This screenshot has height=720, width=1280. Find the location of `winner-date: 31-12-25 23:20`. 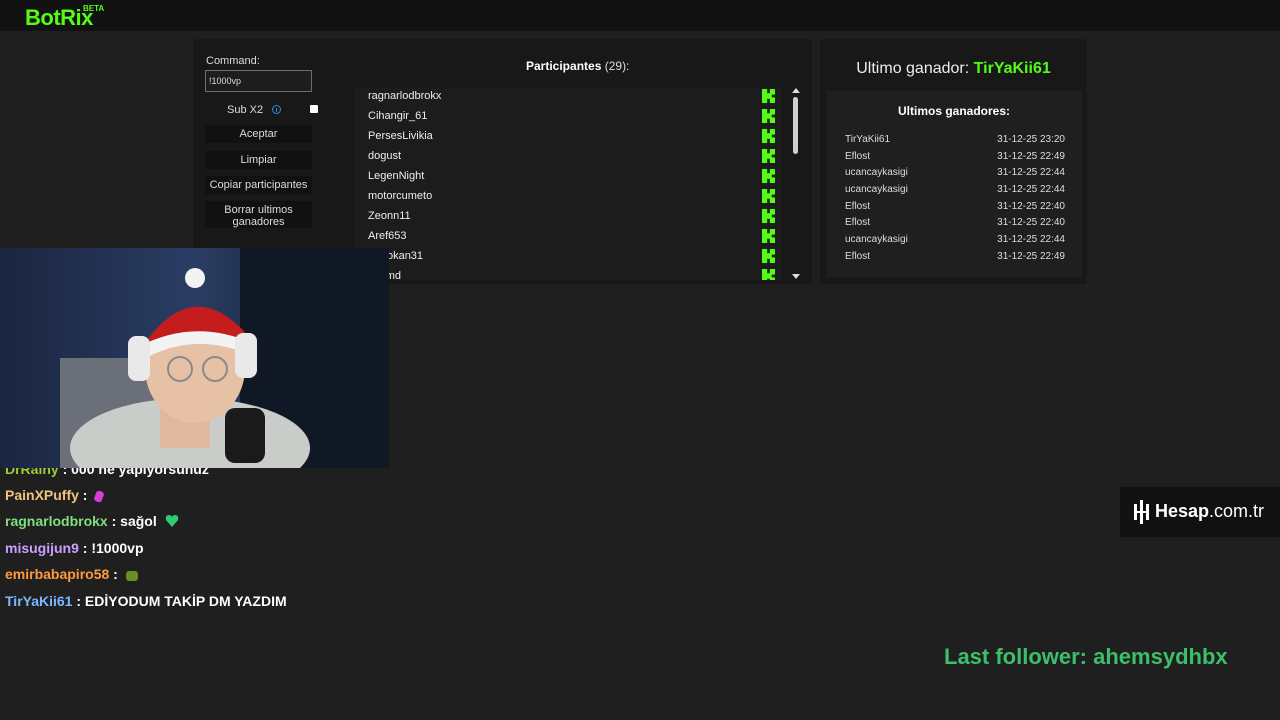

winner-date: 31-12-25 23:20 is located at coordinates (1031, 139).